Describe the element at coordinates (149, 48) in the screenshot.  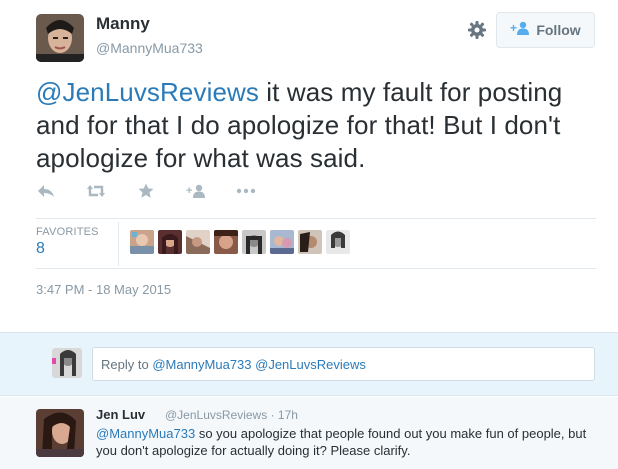
I see `author-handle: @MannyMua733` at that location.